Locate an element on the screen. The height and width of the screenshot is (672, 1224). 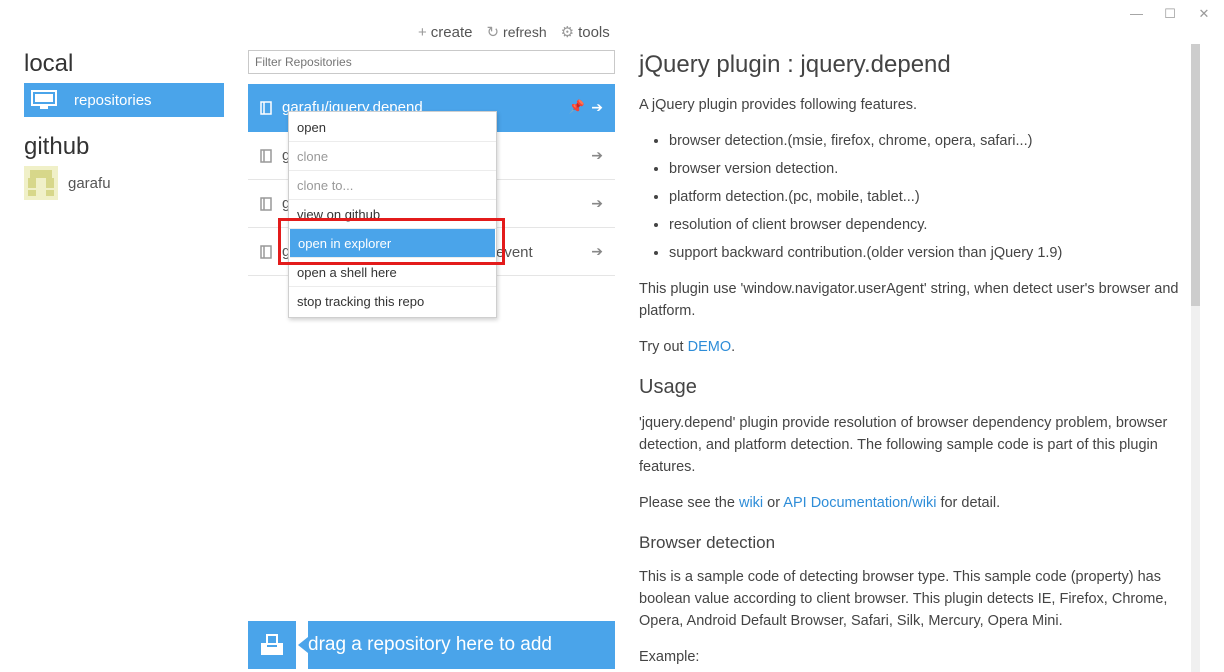
menu-item-stop-tracking: stop tracking this repo is located at coordinates (392, 301).